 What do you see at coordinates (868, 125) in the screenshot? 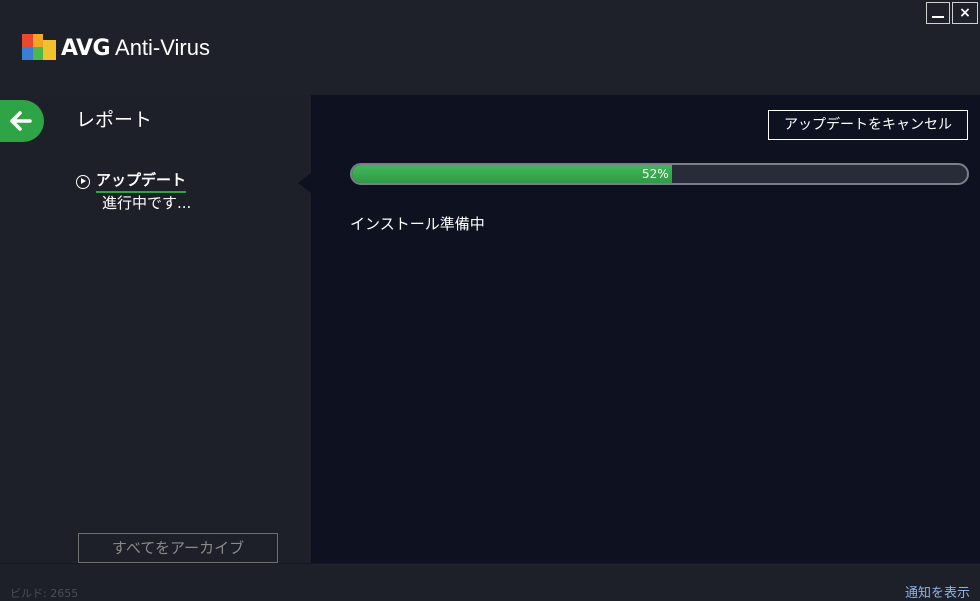
I see `cancel-update-button: アップデートをキャンセル` at bounding box center [868, 125].